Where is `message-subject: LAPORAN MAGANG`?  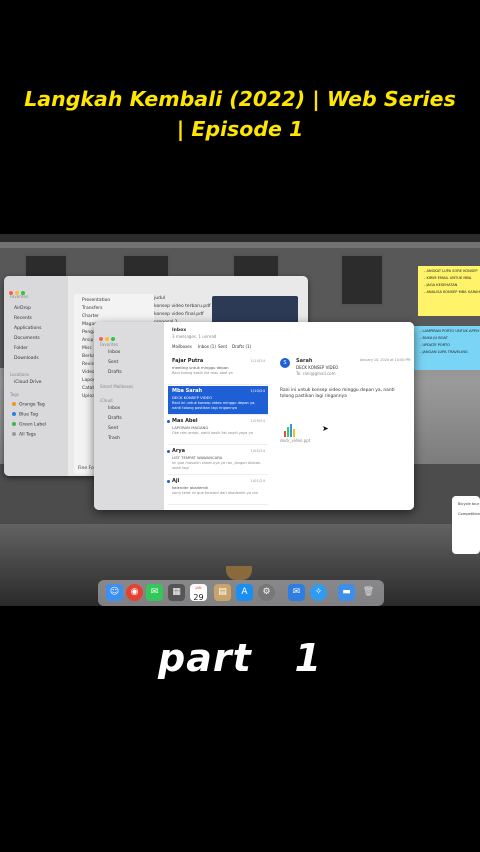
message-subject: LAPORAN MAGANG is located at coordinates (190, 427).